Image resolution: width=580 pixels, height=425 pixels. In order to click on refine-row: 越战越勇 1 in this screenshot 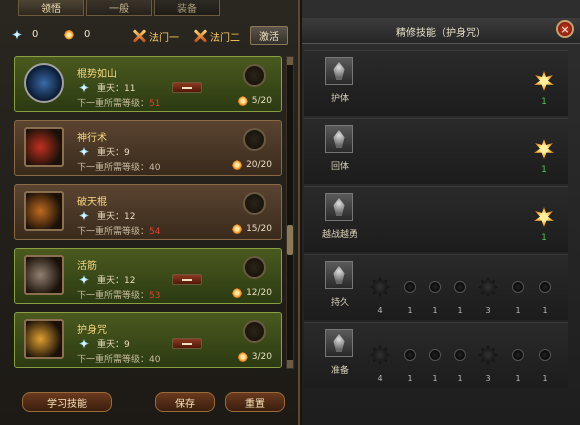, I will do `click(436, 219)`.